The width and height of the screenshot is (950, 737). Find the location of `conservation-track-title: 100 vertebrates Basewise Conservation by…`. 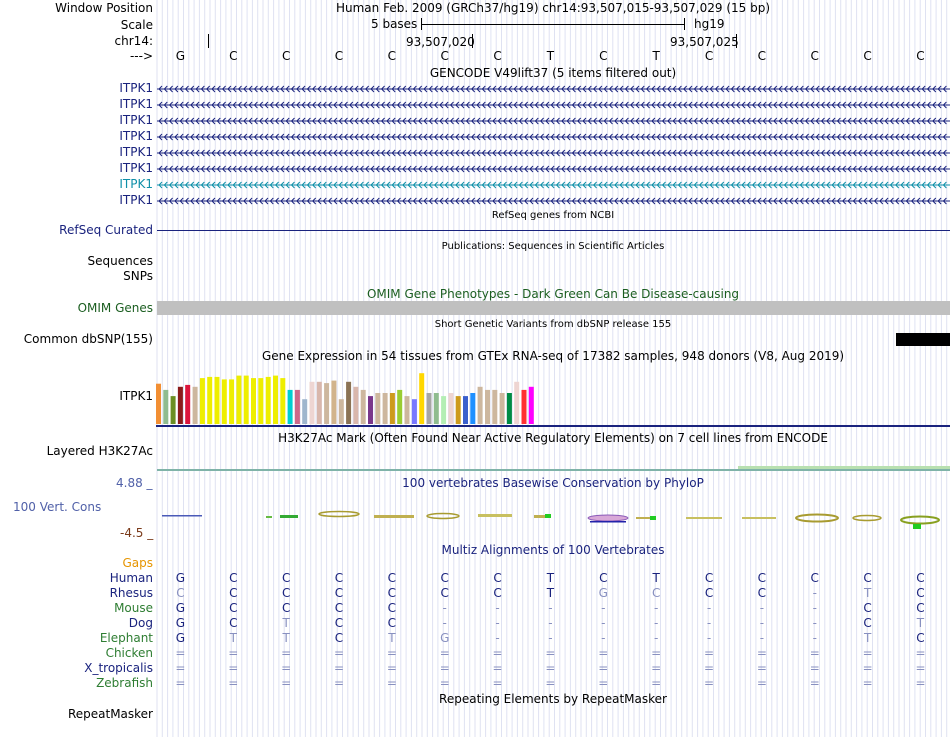

conservation-track-title: 100 vertebrates Basewise Conservation by… is located at coordinates (553, 483).